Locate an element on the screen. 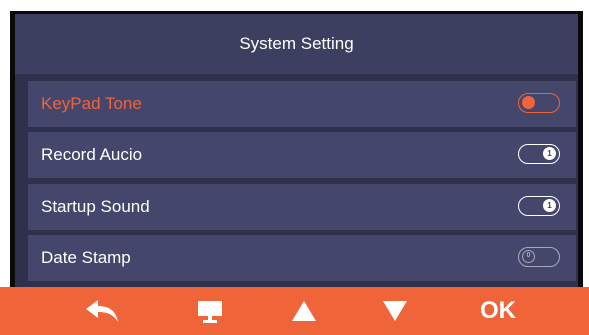  setting-label: Date Stamp is located at coordinates (86, 257).